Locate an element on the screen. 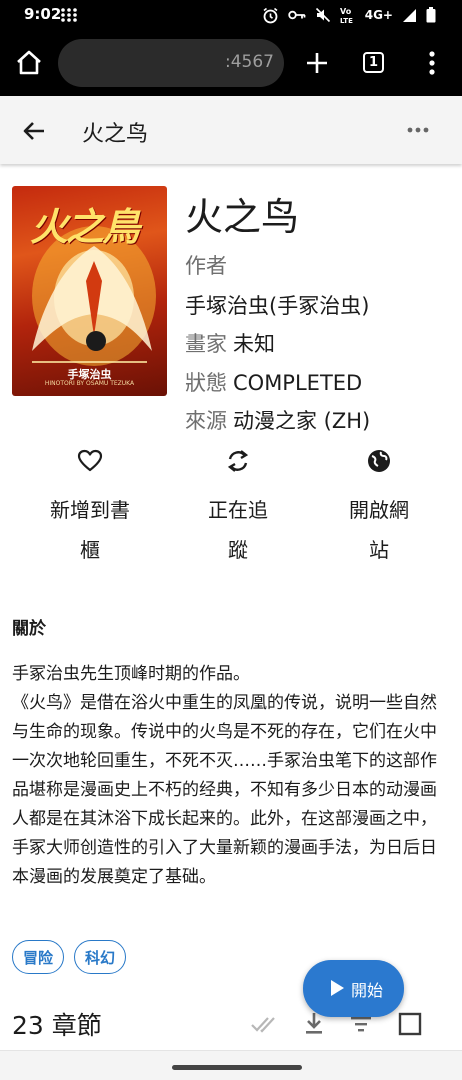 This screenshot has height=1080, width=462. volte-icon: VoLTE is located at coordinates (346, 15).